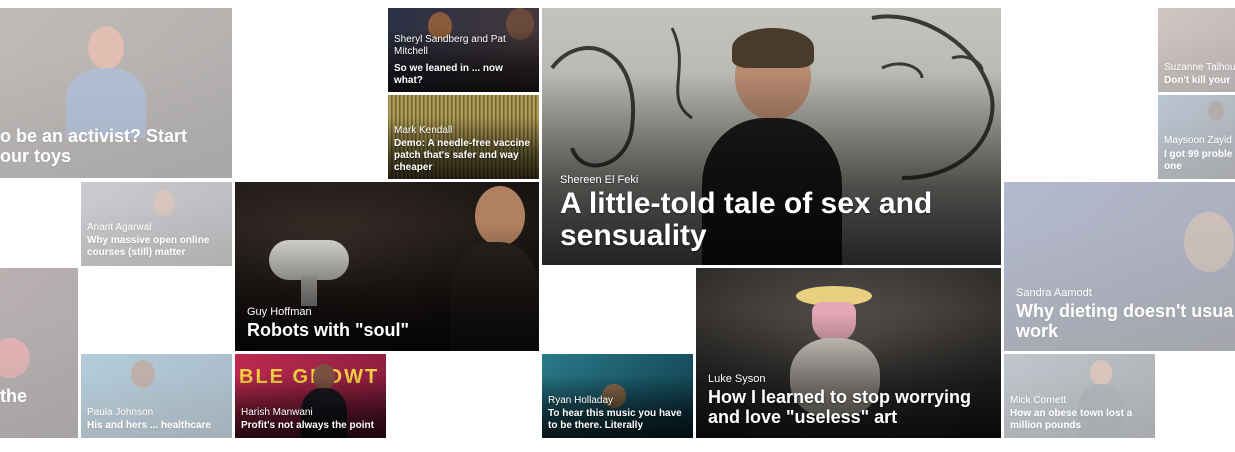 The width and height of the screenshot is (1235, 452). Describe the element at coordinates (1054, 293) in the screenshot. I see `talk-speaker: Sandra Aamodt` at that location.